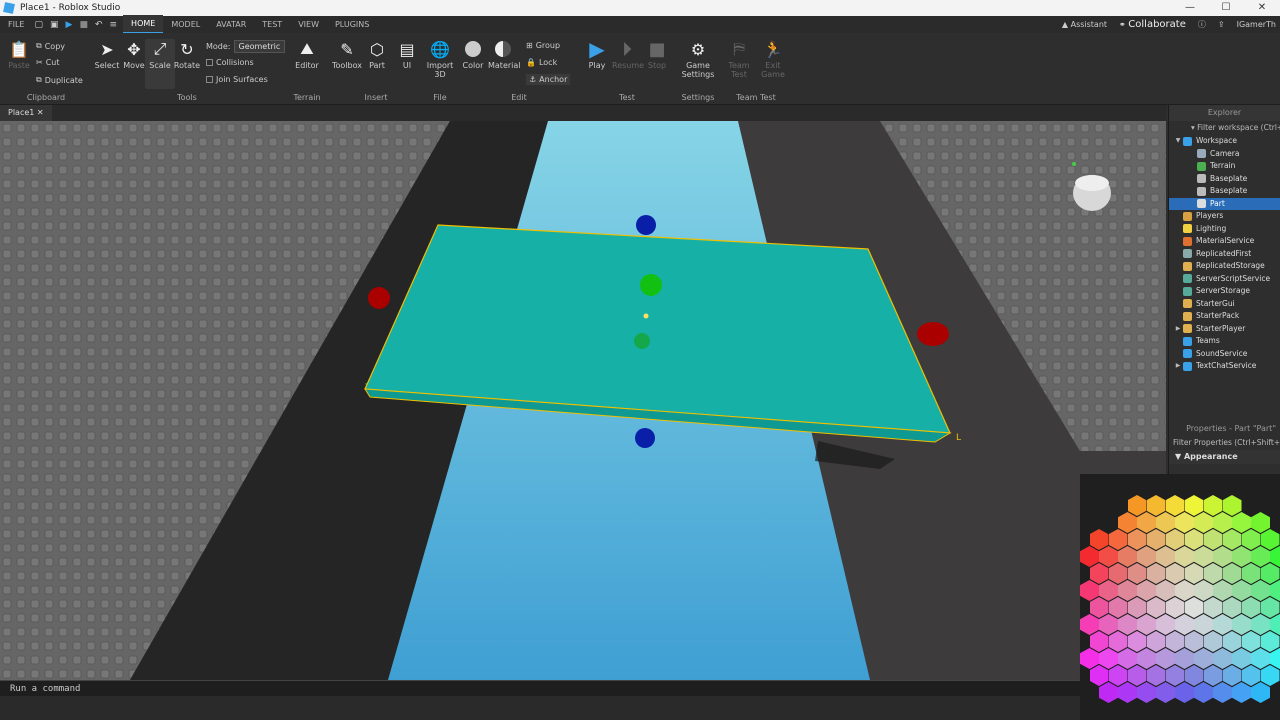  Describe the element at coordinates (1190, 8) in the screenshot. I see `minimize-button: —` at that location.